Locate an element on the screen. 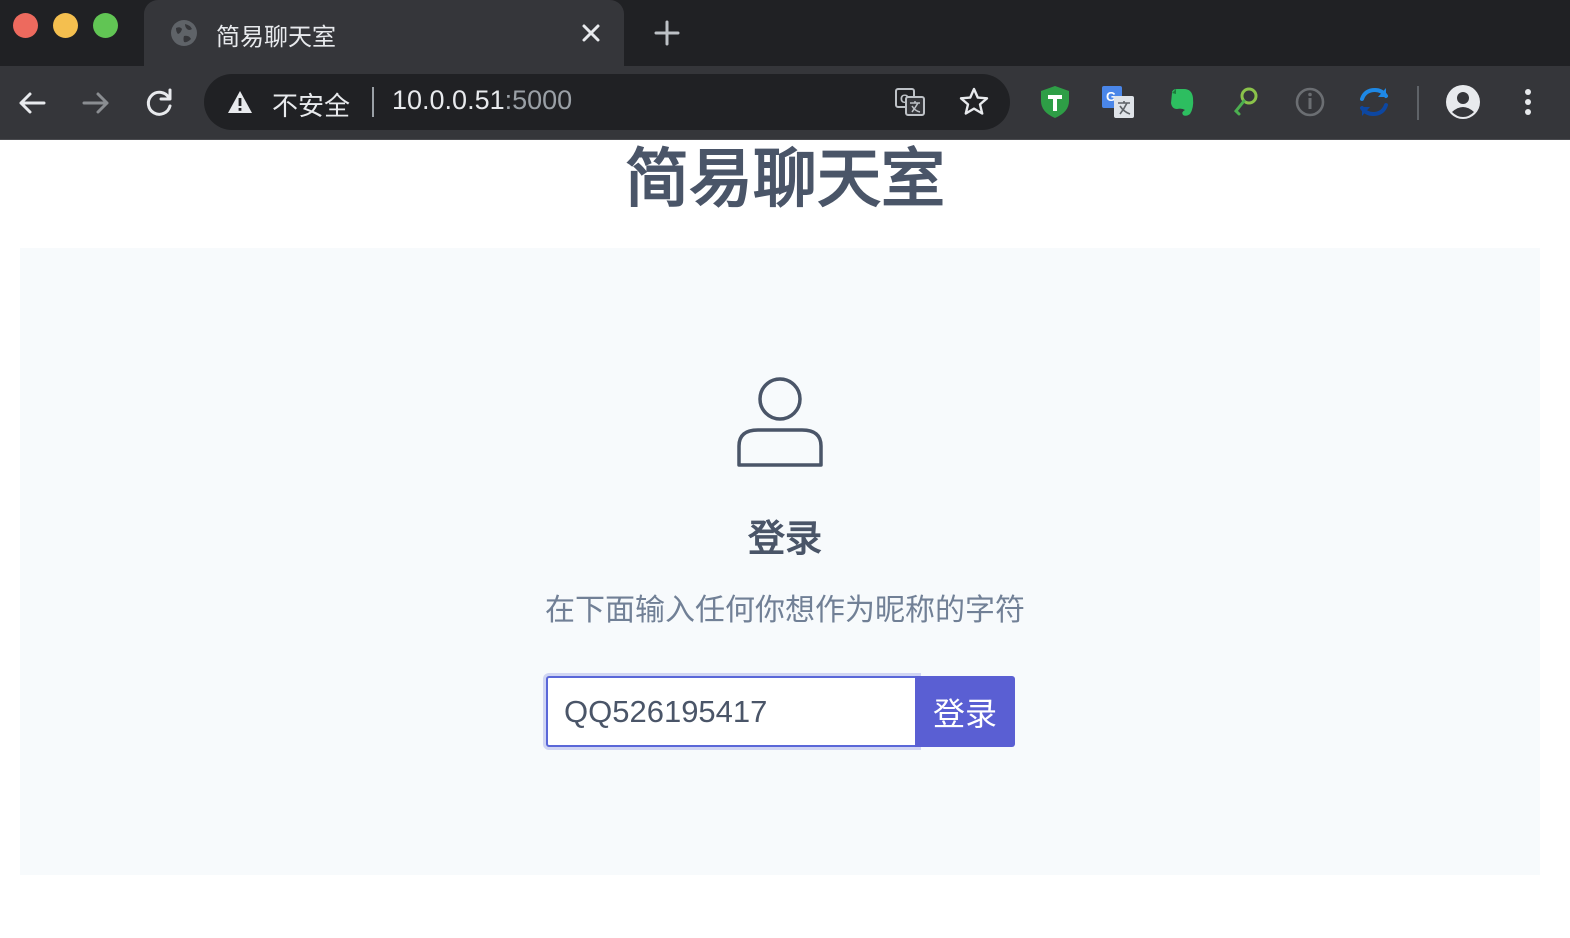 Image resolution: width=1570 pixels, height=938 pixels. login-title: 登录 is located at coordinates (785, 538).